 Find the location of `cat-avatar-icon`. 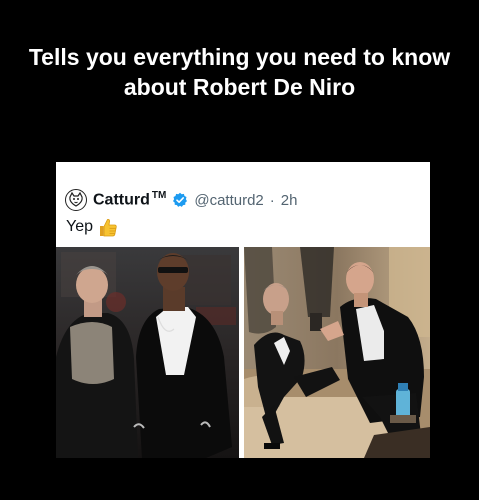

cat-avatar-icon is located at coordinates (76, 199).